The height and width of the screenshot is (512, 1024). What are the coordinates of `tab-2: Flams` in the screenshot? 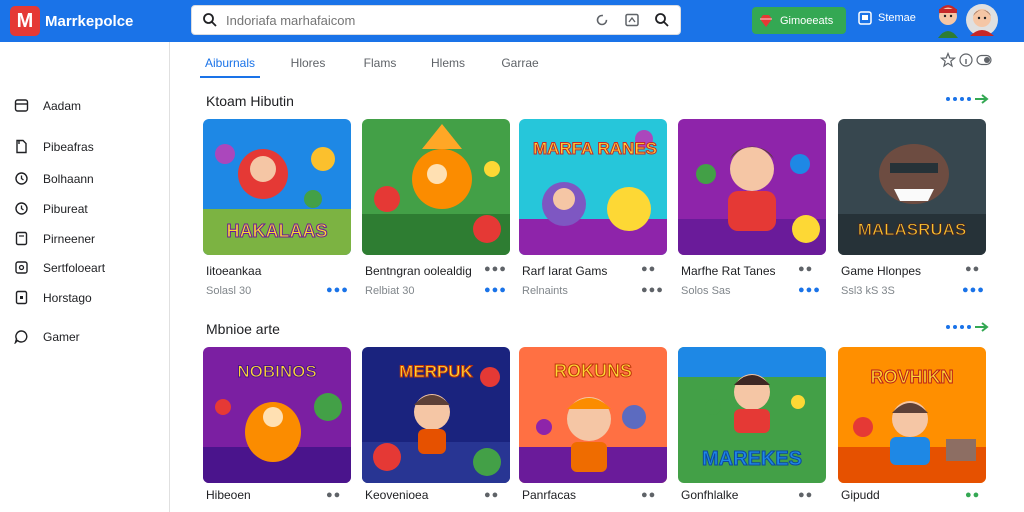 It's located at (380, 61).